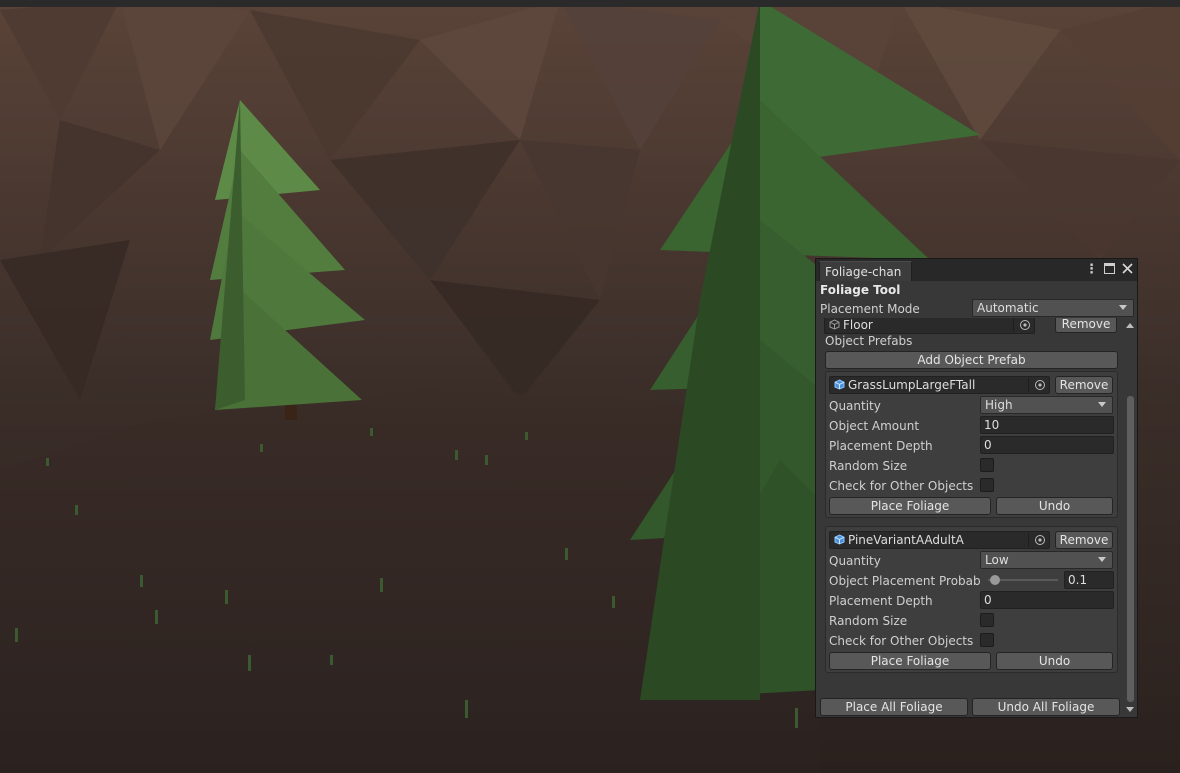 The height and width of the screenshot is (773, 1180). Describe the element at coordinates (894, 707) in the screenshot. I see `place-all-foliage-button: Place All Foliage` at that location.